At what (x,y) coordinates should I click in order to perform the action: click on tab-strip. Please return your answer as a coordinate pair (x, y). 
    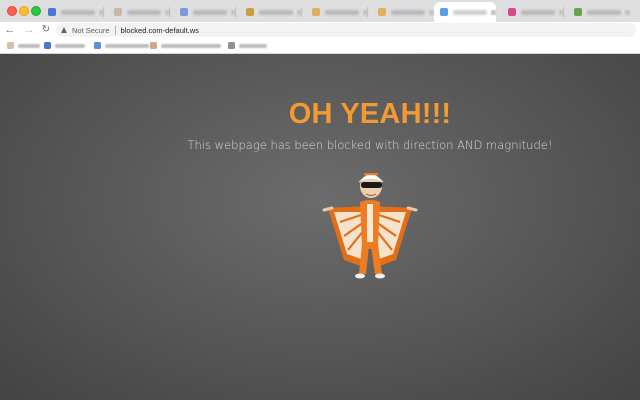
    Looking at the image, I should click on (320, 11).